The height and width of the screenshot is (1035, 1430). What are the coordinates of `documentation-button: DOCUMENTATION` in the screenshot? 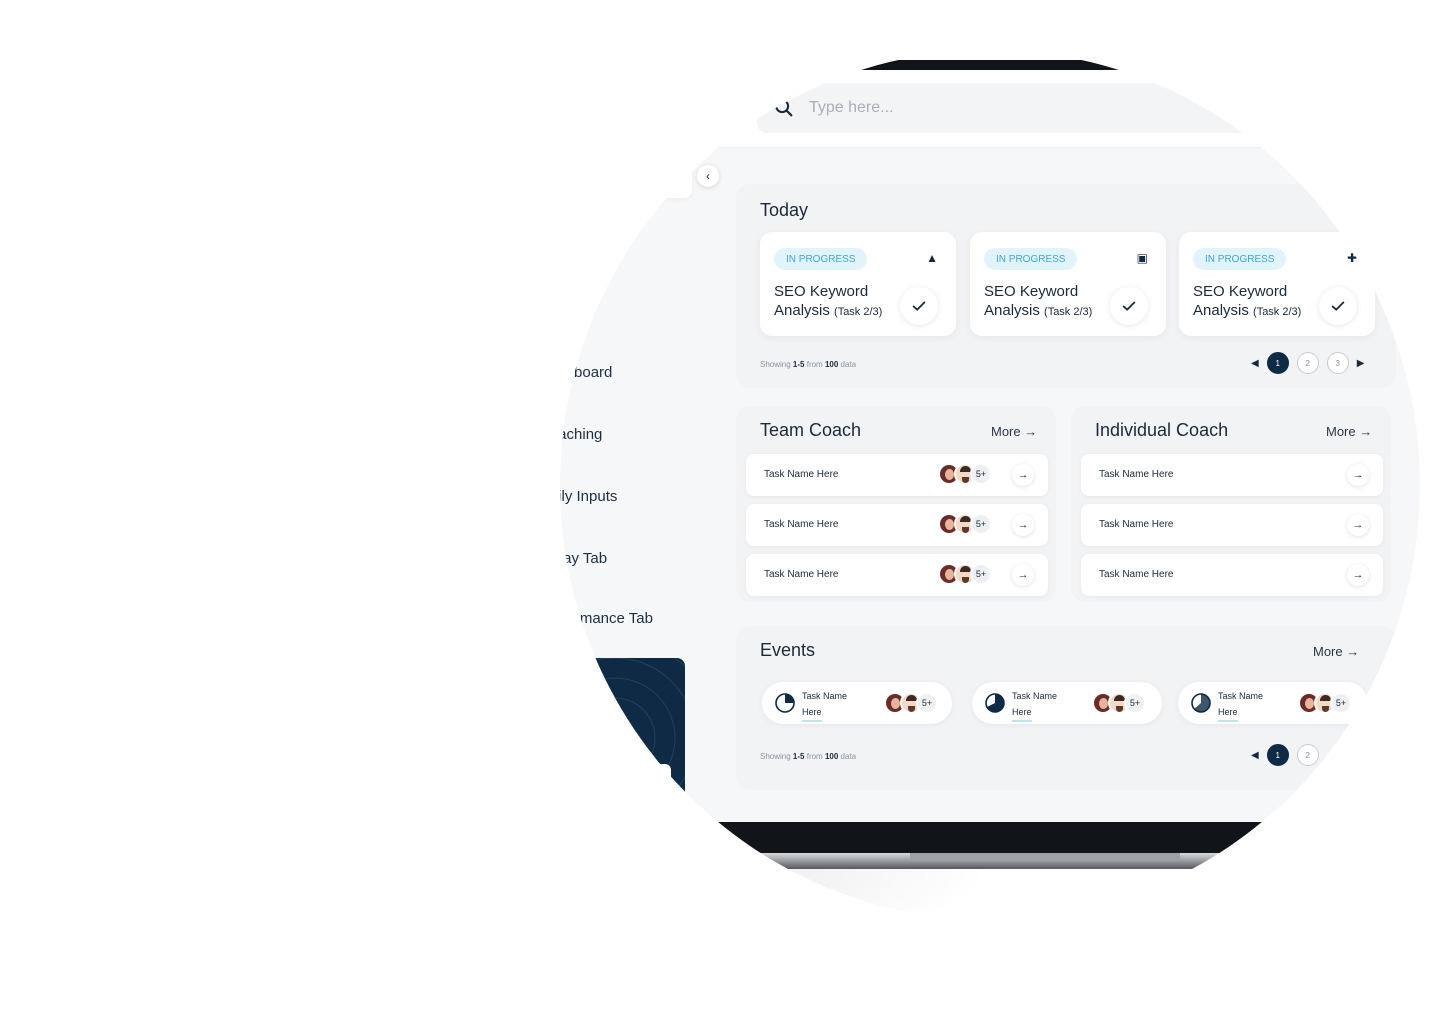 It's located at (588, 779).